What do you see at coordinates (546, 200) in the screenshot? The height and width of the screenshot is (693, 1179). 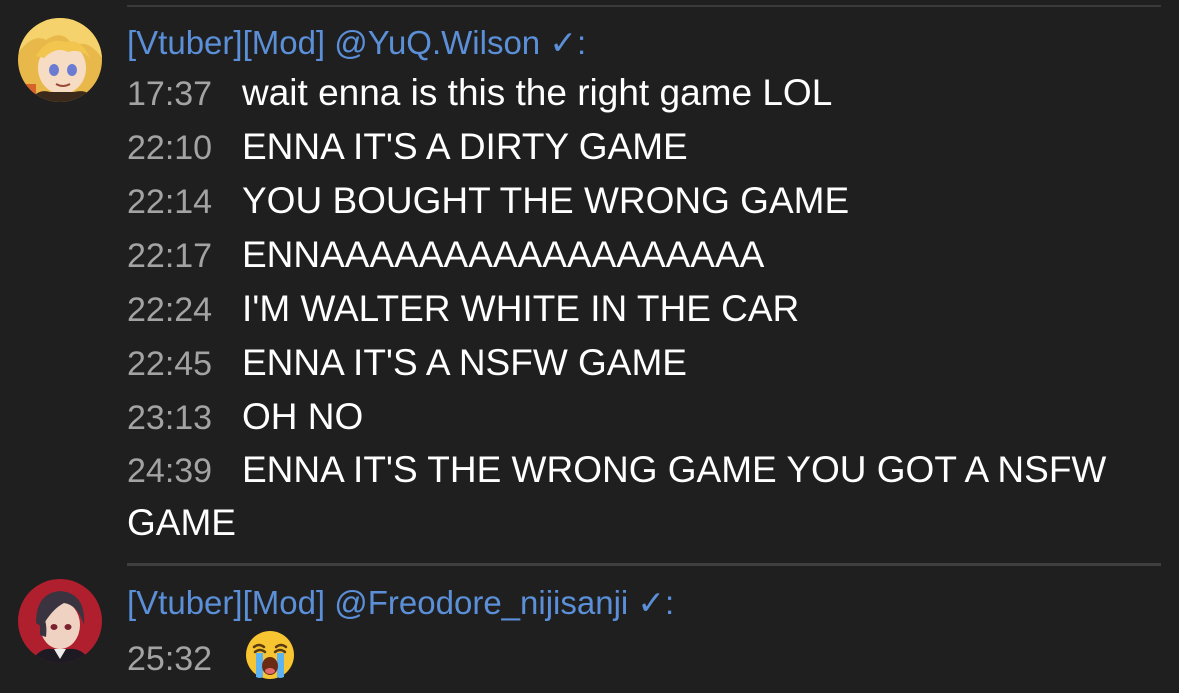 I see `message-text: YOU BOUGHT THE WRONG GAME` at bounding box center [546, 200].